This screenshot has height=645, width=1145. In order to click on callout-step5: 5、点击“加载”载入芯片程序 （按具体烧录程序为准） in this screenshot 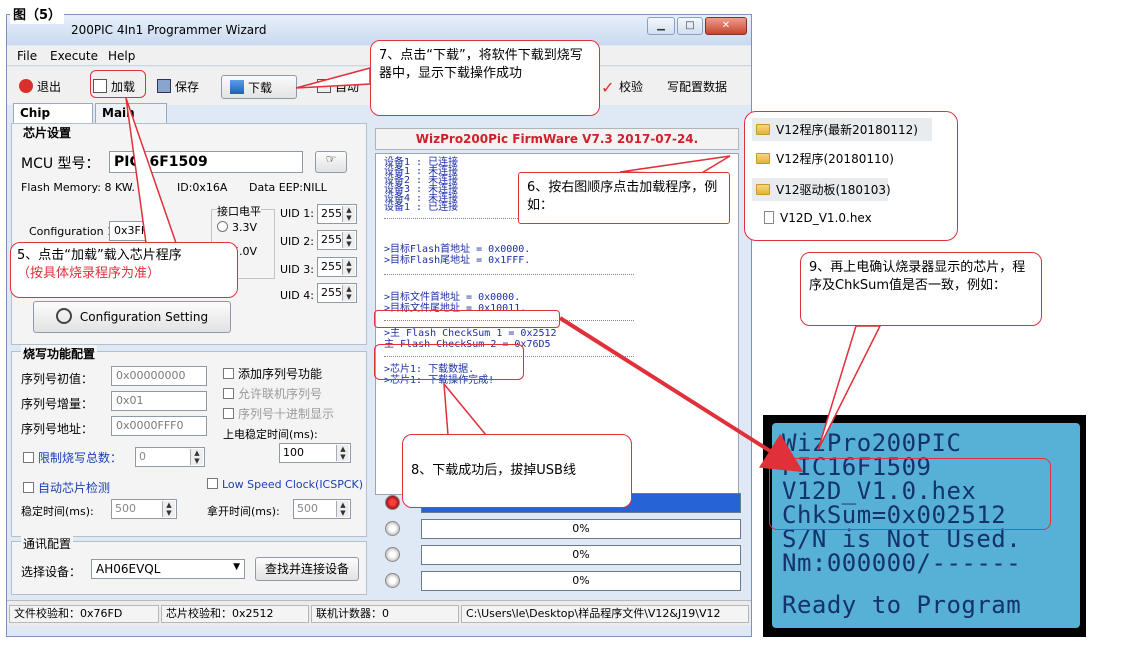, I will do `click(124, 270)`.